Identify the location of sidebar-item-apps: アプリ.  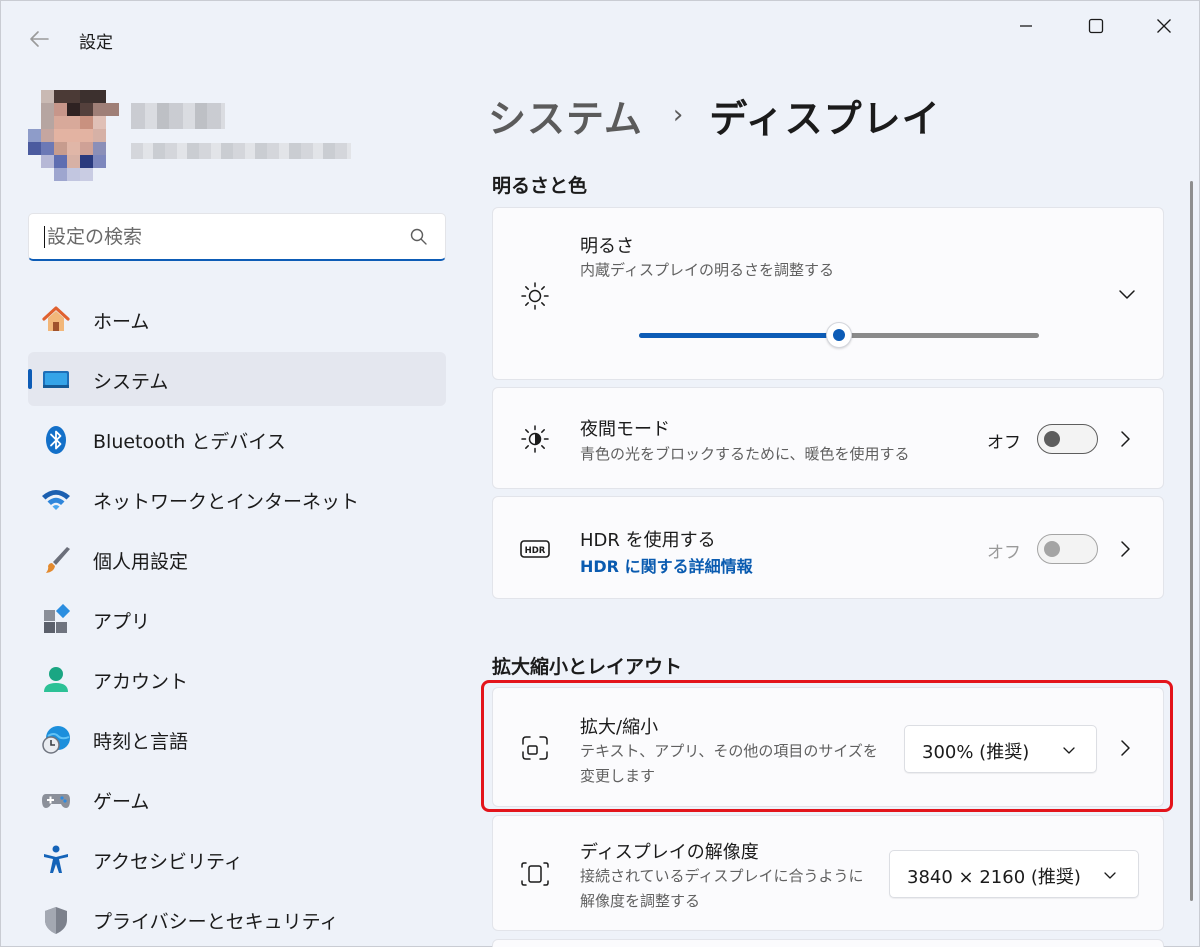
(237, 619).